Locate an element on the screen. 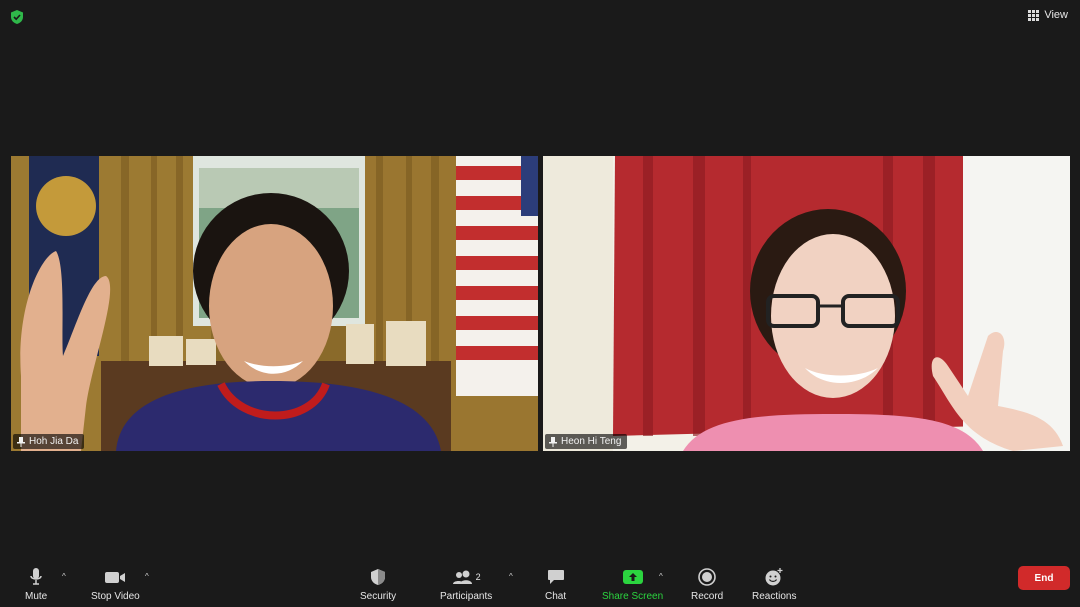 This screenshot has width=1080, height=607. reactions-button: Reactions is located at coordinates (774, 583).